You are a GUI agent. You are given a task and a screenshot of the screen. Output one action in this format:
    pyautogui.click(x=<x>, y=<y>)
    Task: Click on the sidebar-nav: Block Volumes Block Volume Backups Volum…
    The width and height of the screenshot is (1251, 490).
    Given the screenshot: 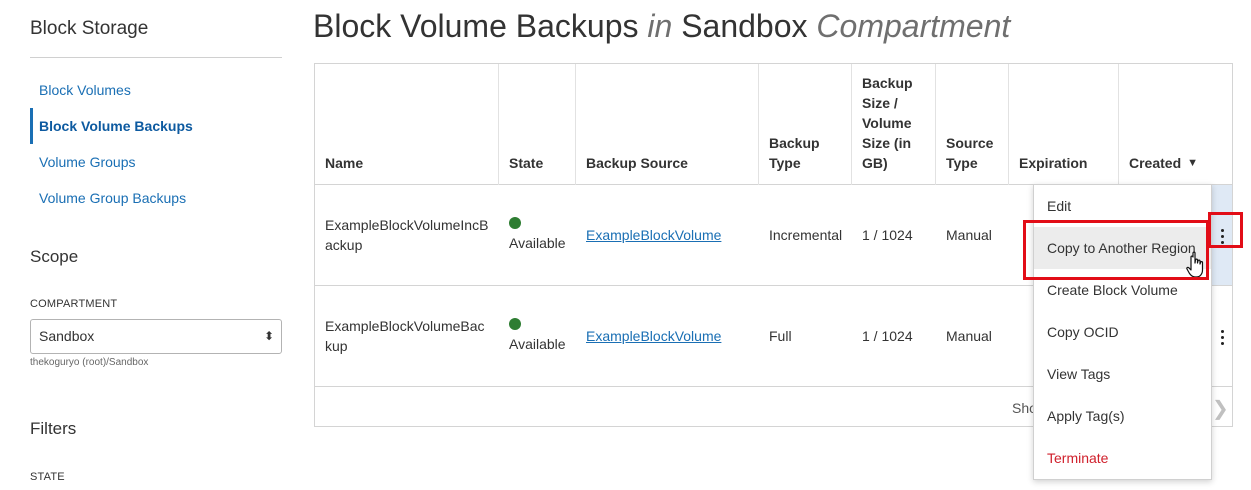 What is the action you would take?
    pyautogui.click(x=156, y=144)
    